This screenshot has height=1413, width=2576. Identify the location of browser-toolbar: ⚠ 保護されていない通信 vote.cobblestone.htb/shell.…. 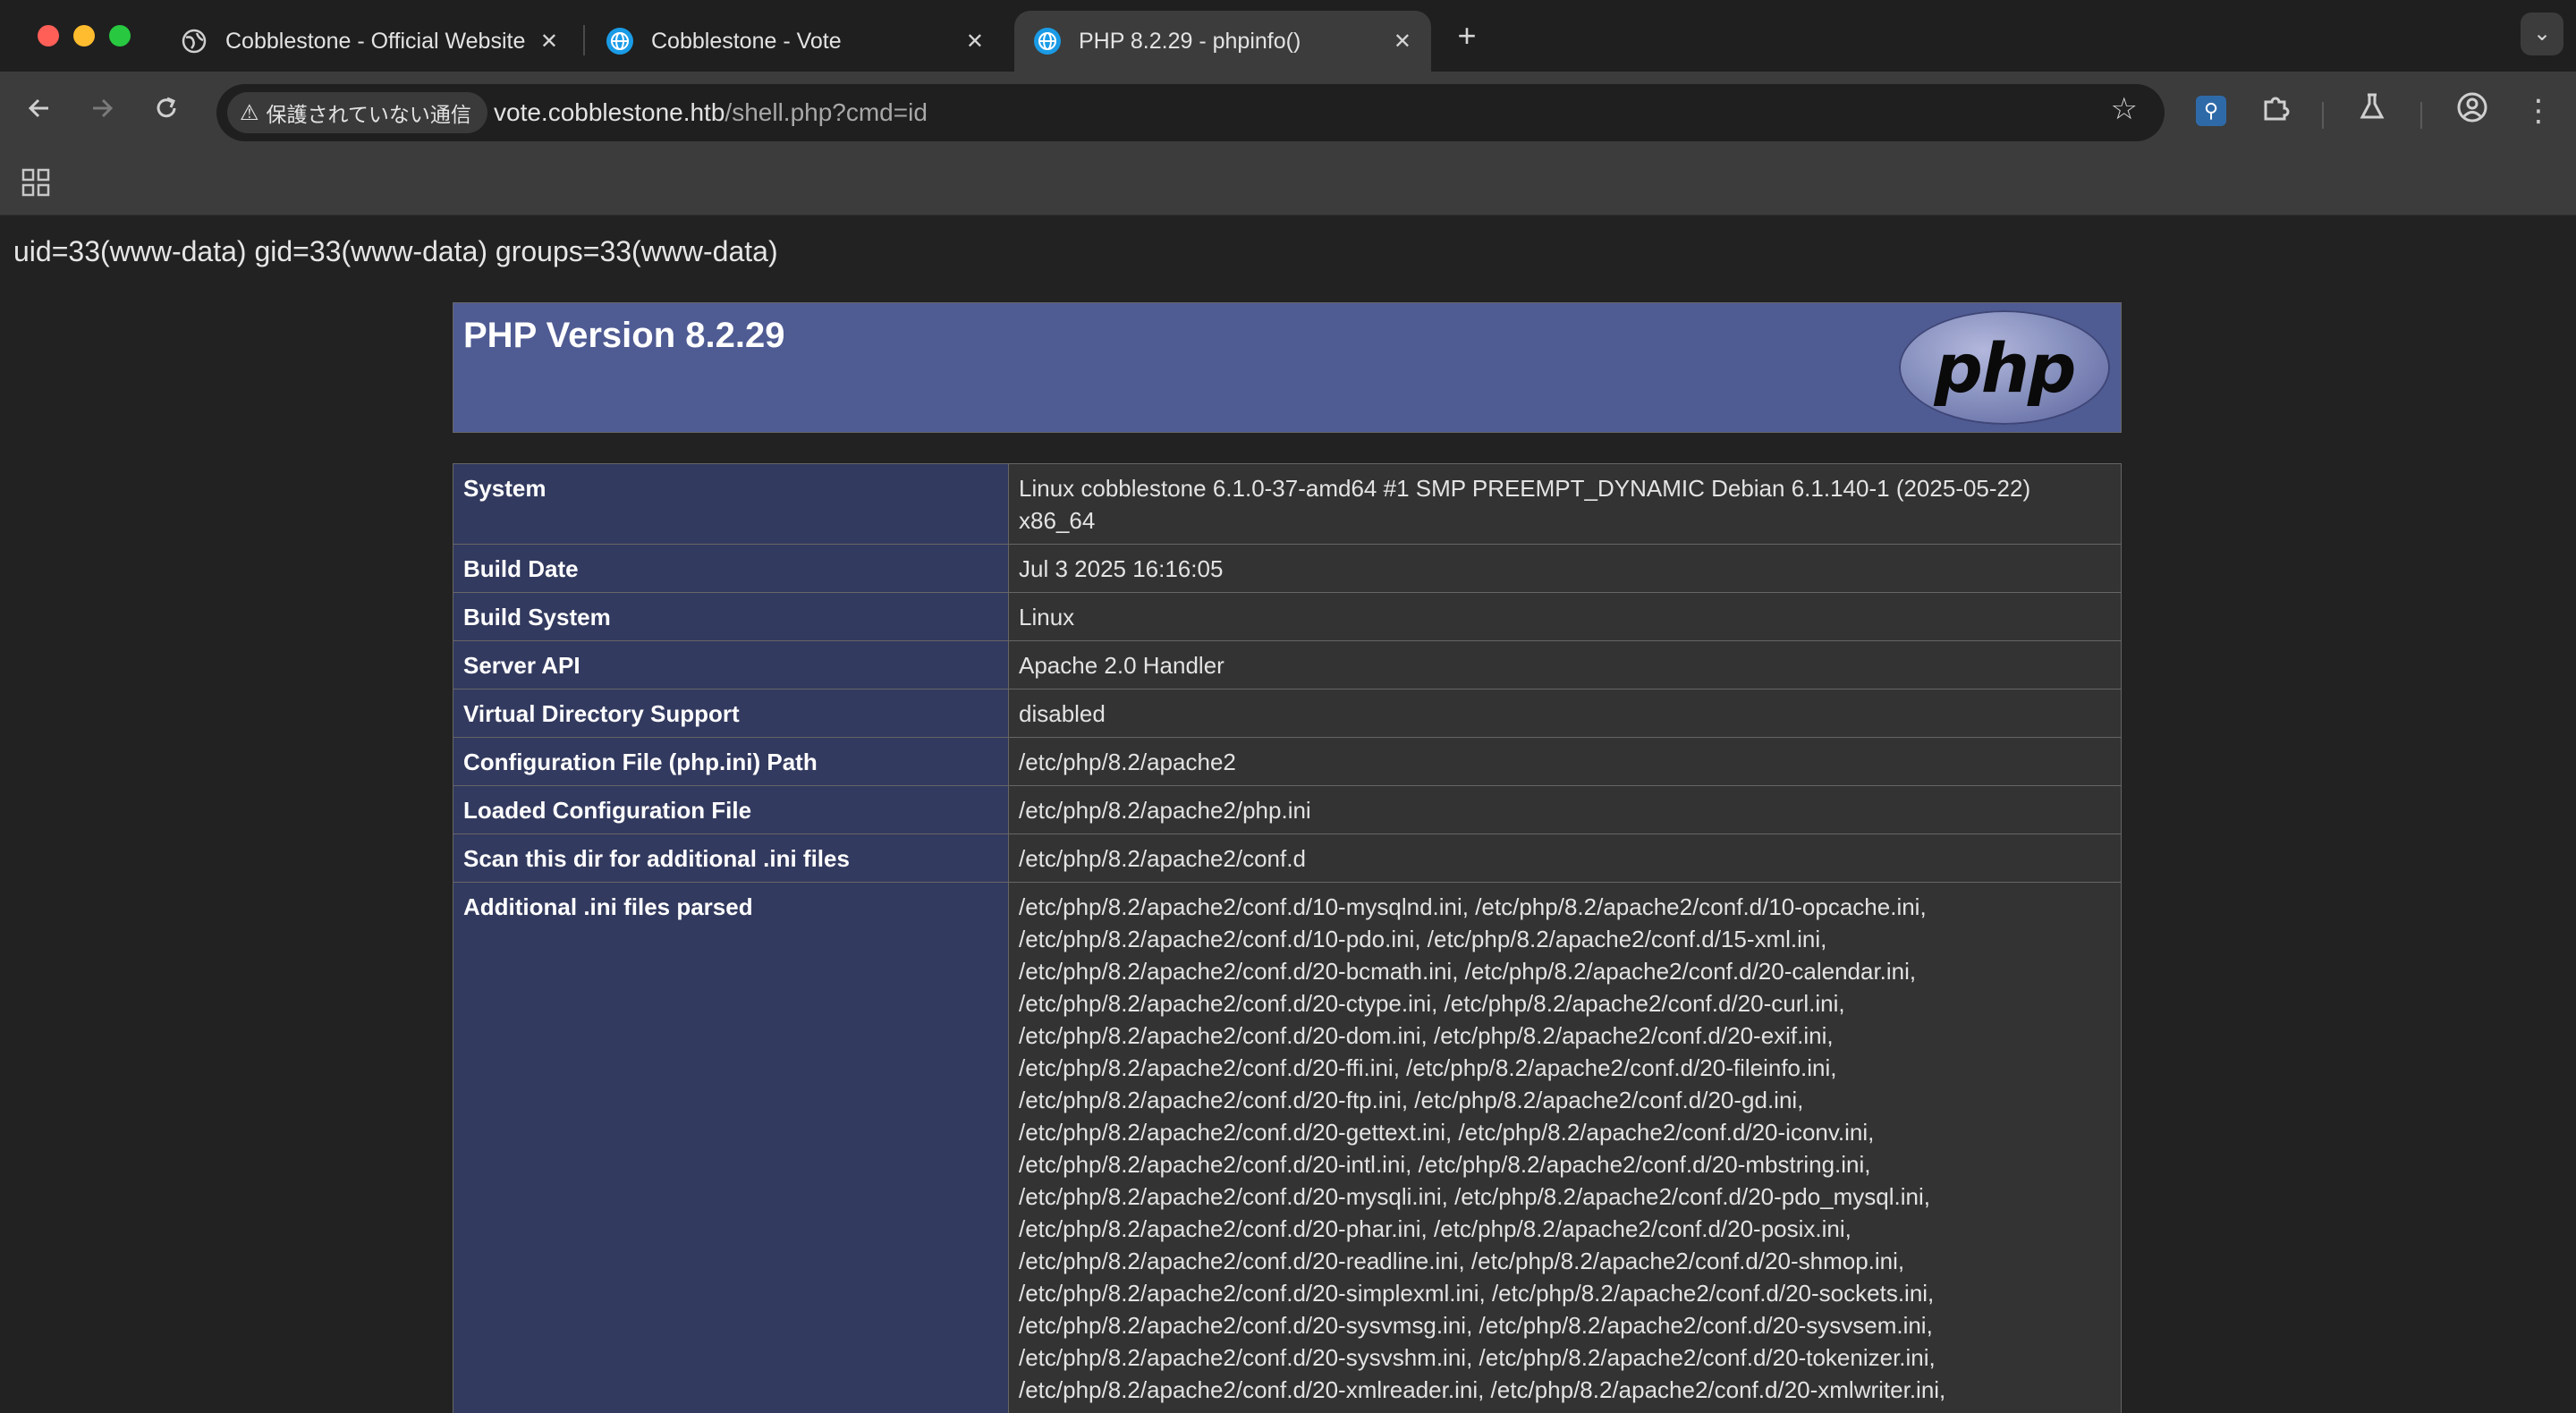
(1288, 113).